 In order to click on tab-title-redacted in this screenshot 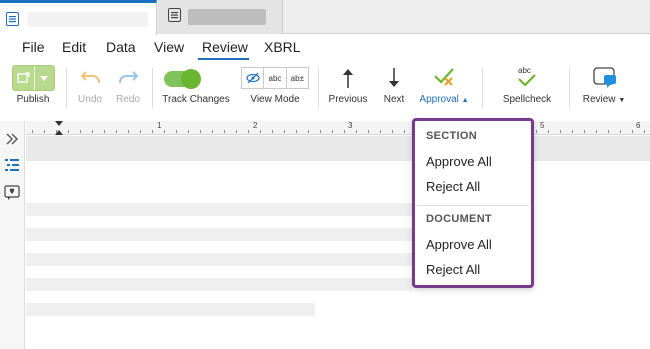, I will do `click(87, 19)`.